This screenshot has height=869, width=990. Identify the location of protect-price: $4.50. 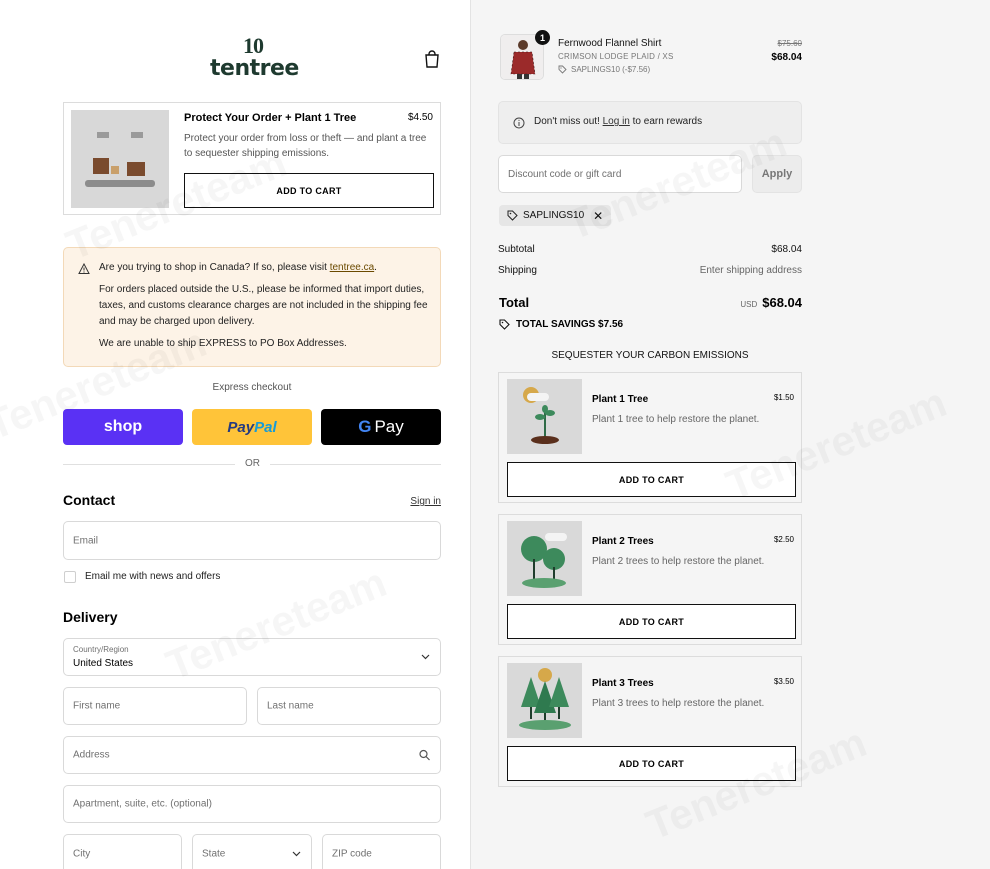
(420, 117).